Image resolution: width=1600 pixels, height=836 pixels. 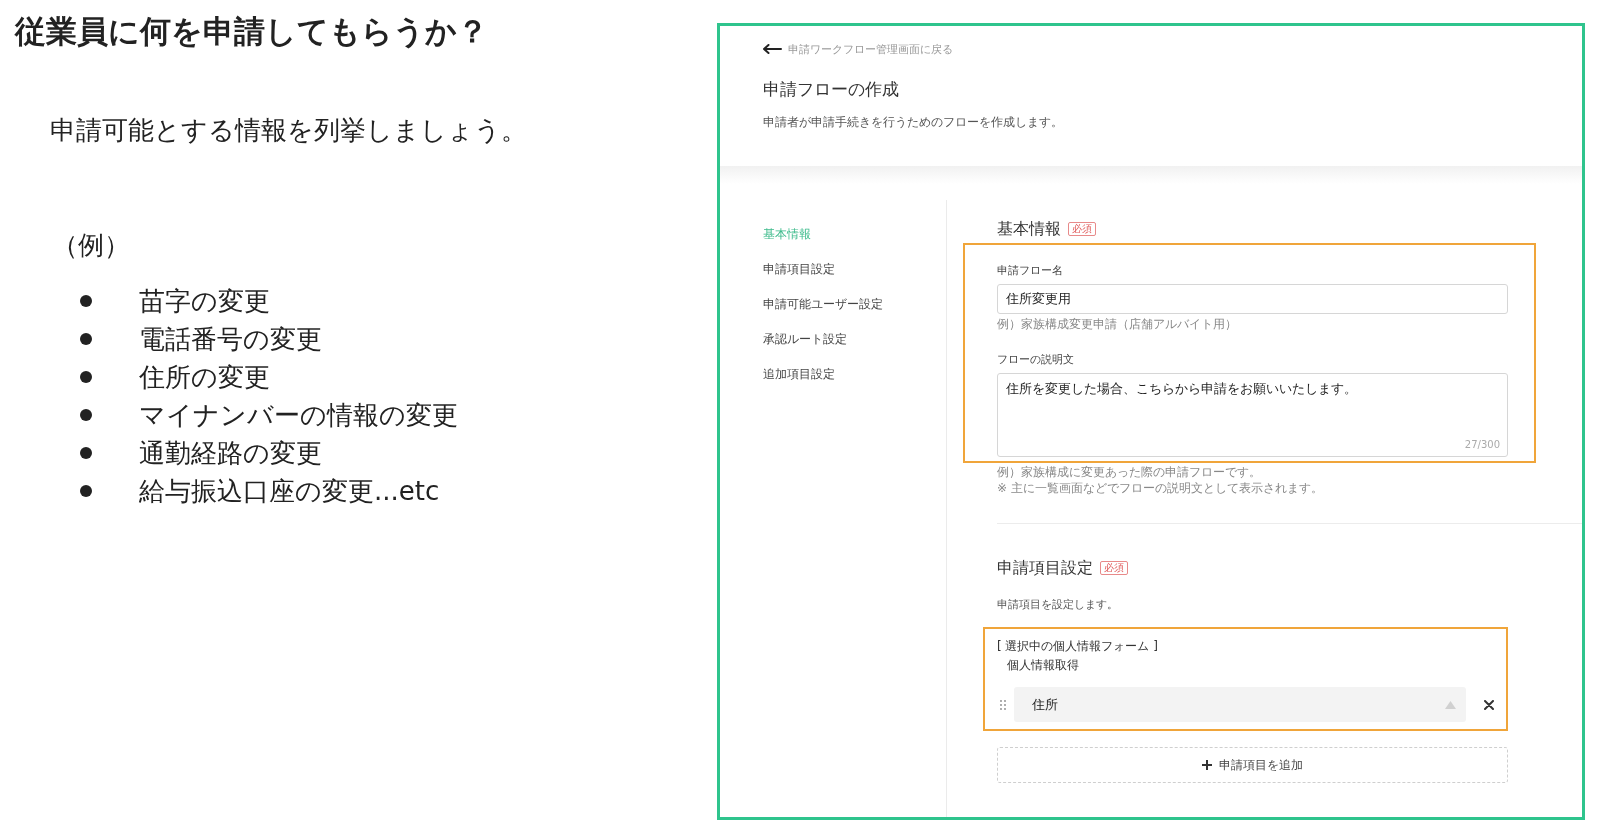 What do you see at coordinates (251, 31) in the screenshot?
I see `slide-title: 従業員に何を申請してもらうか？` at bounding box center [251, 31].